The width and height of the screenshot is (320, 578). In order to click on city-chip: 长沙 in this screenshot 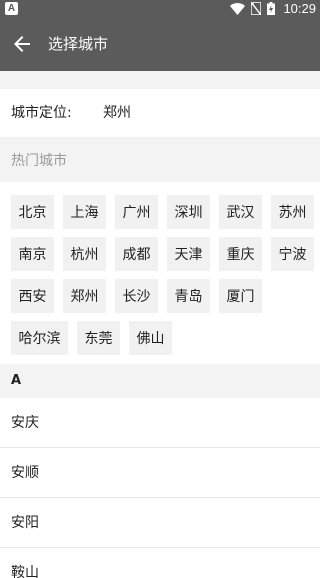, I will do `click(136, 296)`.